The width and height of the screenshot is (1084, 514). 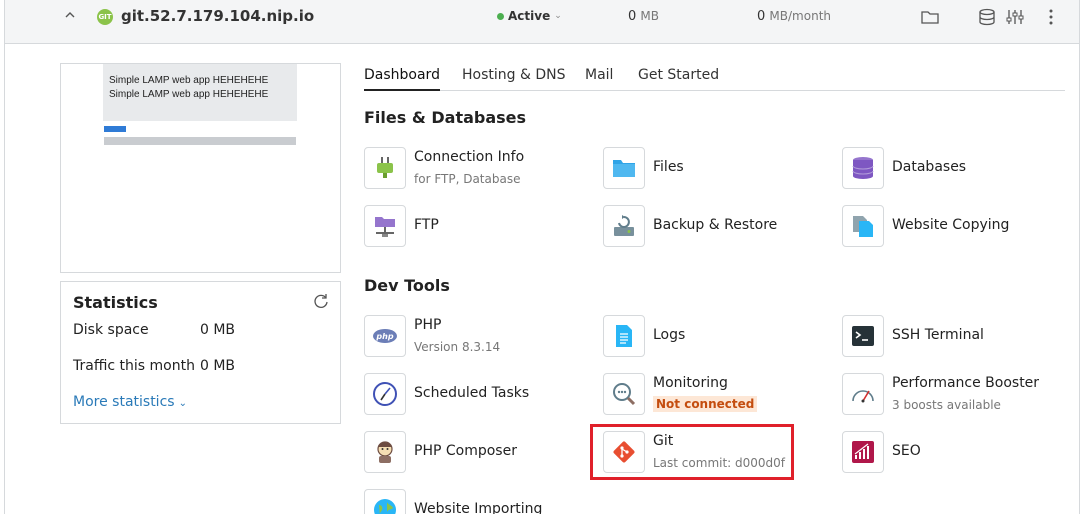 I want to click on statistics-title: Statistics, so click(x=115, y=302).